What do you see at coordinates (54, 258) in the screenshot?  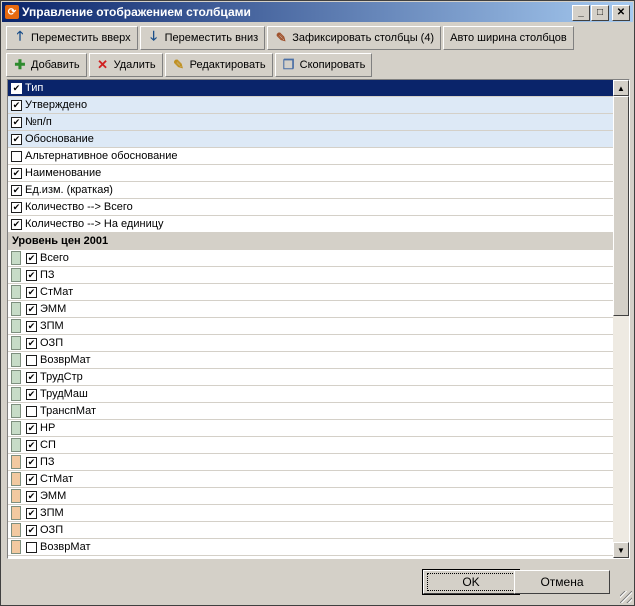 I see `column-row-label: Всего` at bounding box center [54, 258].